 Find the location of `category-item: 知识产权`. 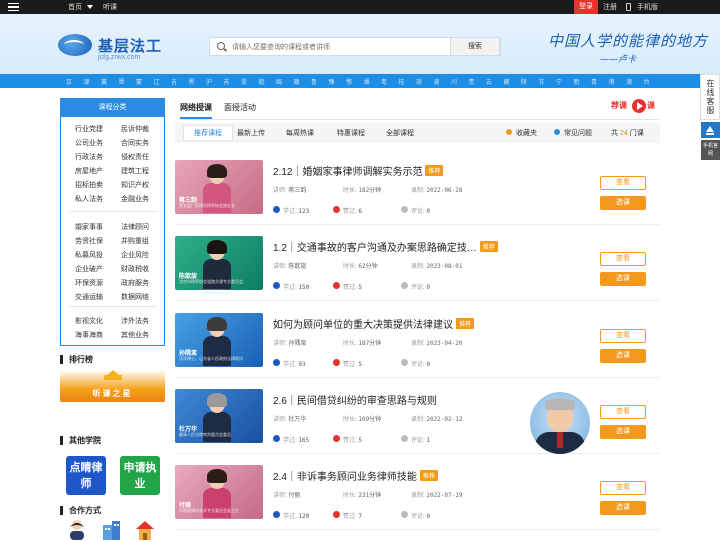

category-item: 知识产权 is located at coordinates (135, 185).